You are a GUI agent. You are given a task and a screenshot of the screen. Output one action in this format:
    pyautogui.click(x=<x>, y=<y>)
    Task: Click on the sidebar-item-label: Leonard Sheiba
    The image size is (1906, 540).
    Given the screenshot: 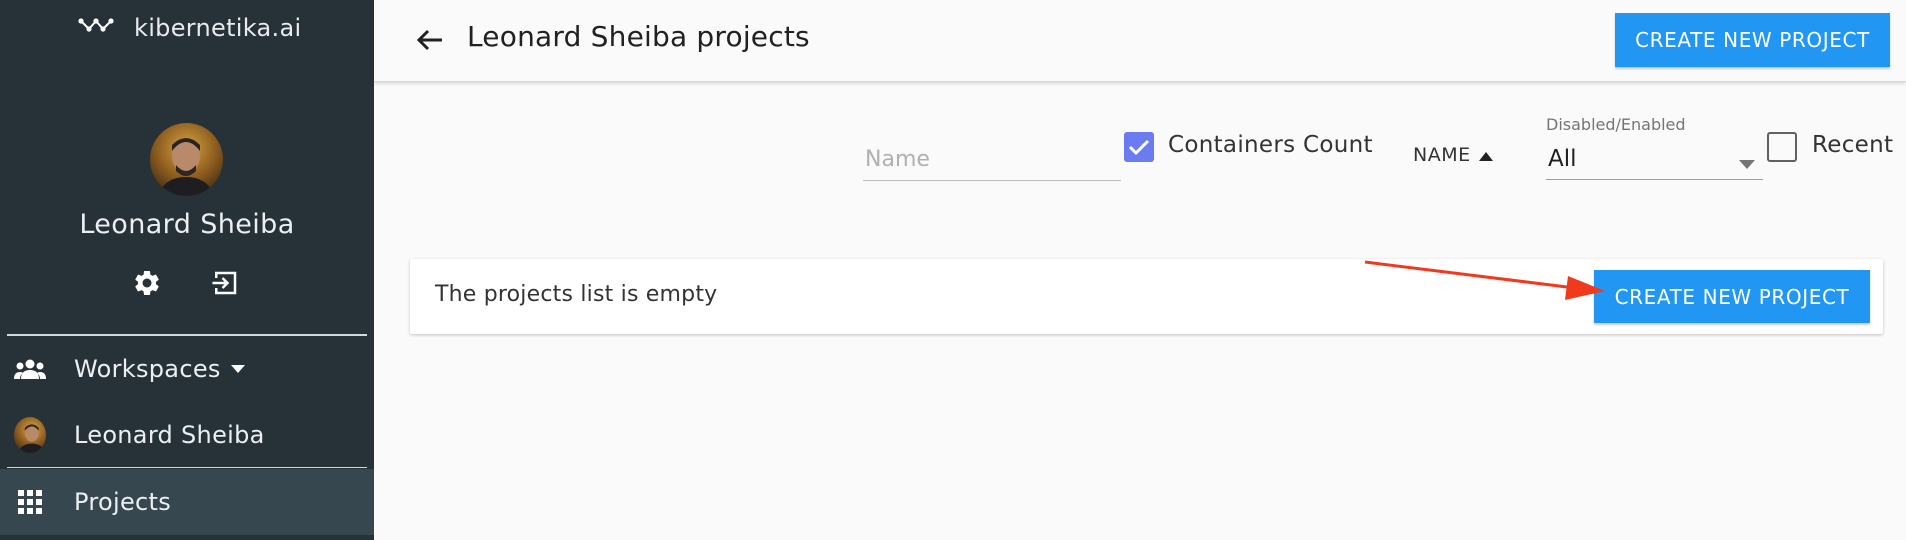 What is the action you would take?
    pyautogui.click(x=169, y=435)
    